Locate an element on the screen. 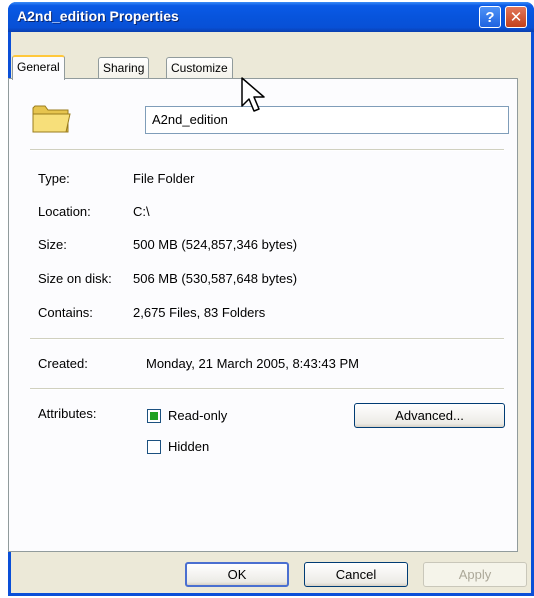  size-on-disk-value: 506 MB (530,587,648 bytes) is located at coordinates (215, 278).